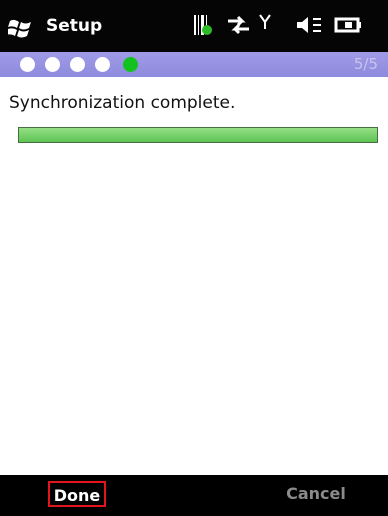 The height and width of the screenshot is (516, 388). Describe the element at coordinates (203, 25) in the screenshot. I see `barcode-scanner-icon` at that location.